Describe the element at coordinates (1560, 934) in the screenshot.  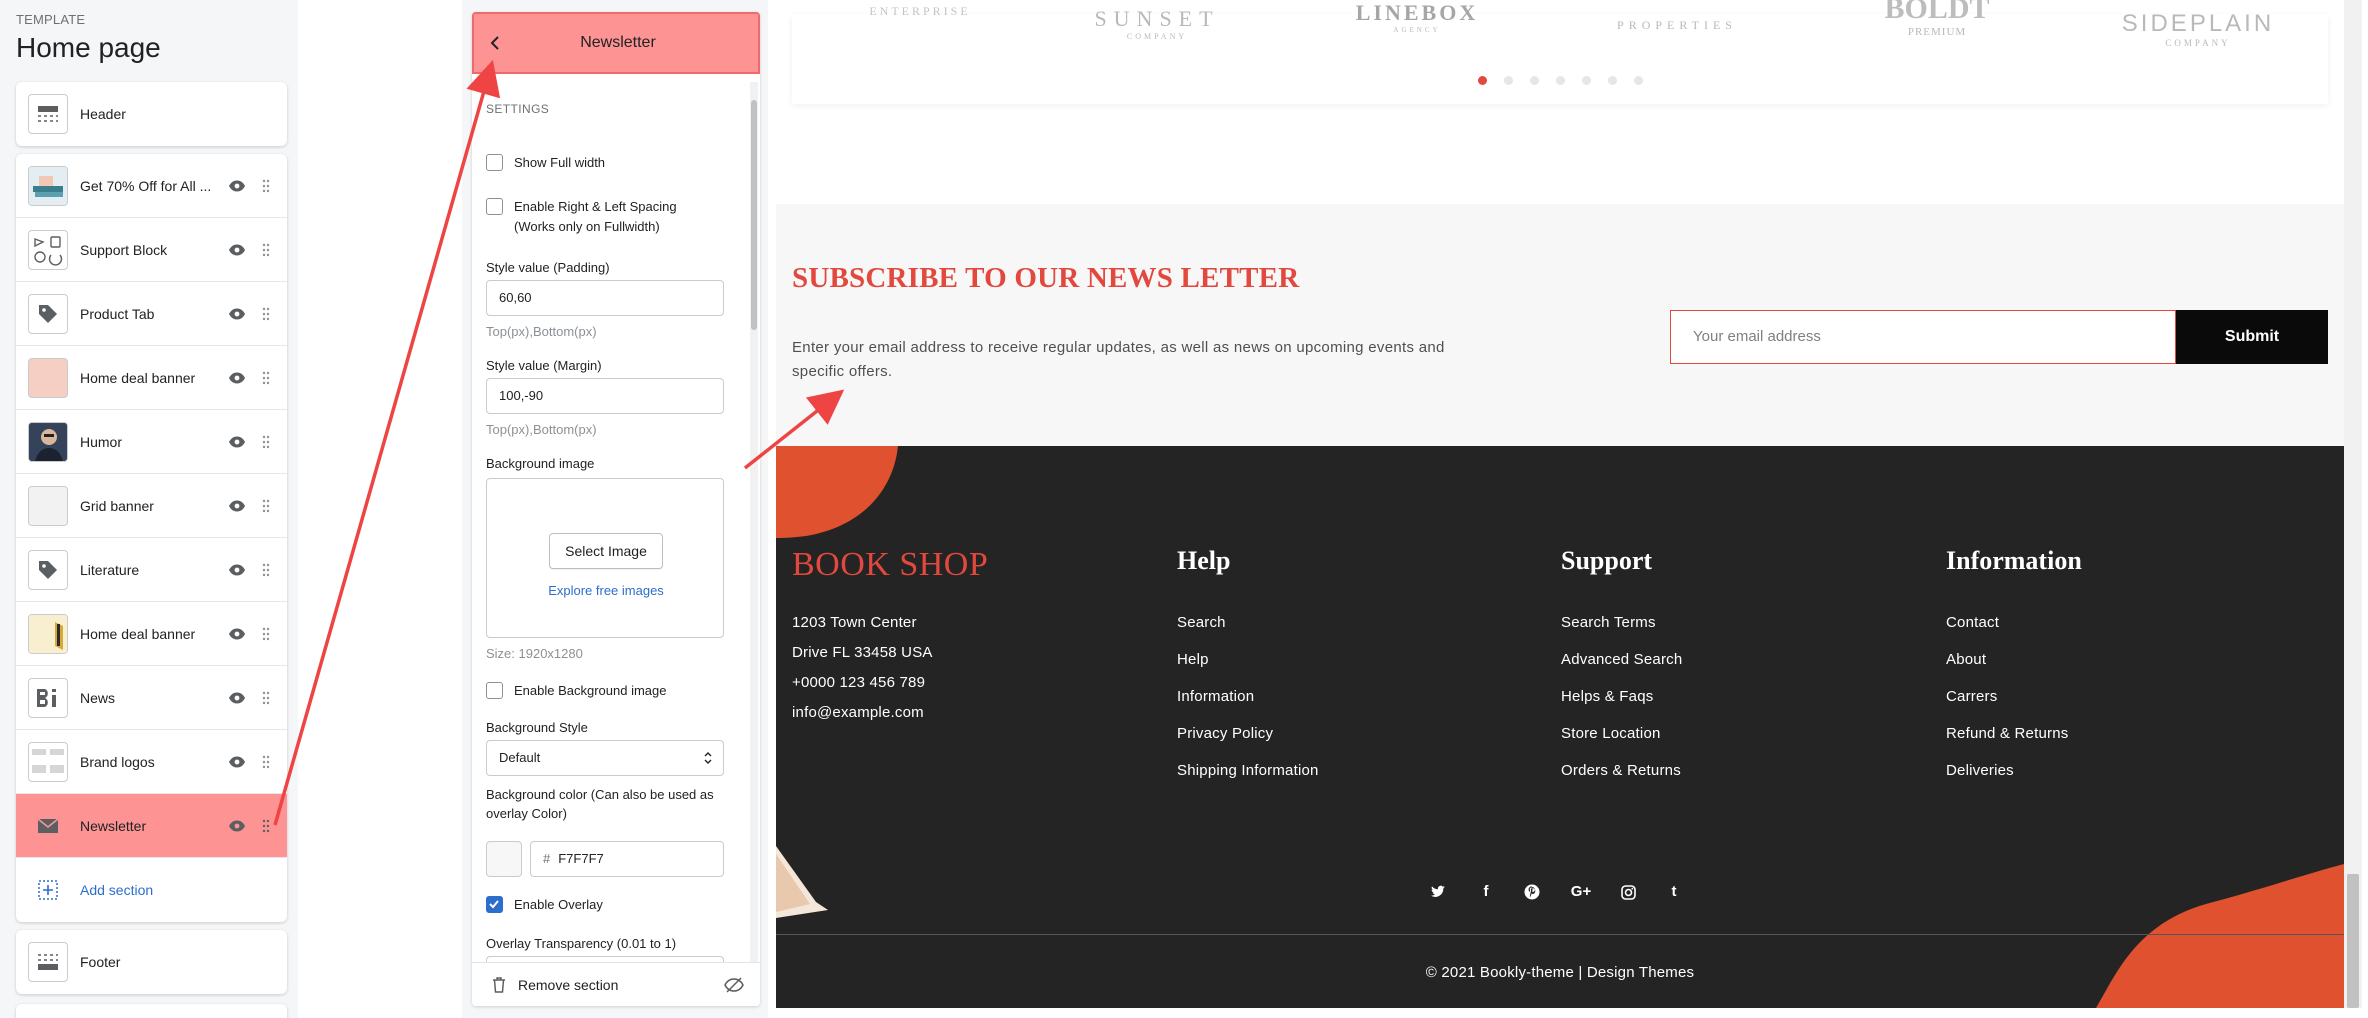
I see `footer-divider` at that location.